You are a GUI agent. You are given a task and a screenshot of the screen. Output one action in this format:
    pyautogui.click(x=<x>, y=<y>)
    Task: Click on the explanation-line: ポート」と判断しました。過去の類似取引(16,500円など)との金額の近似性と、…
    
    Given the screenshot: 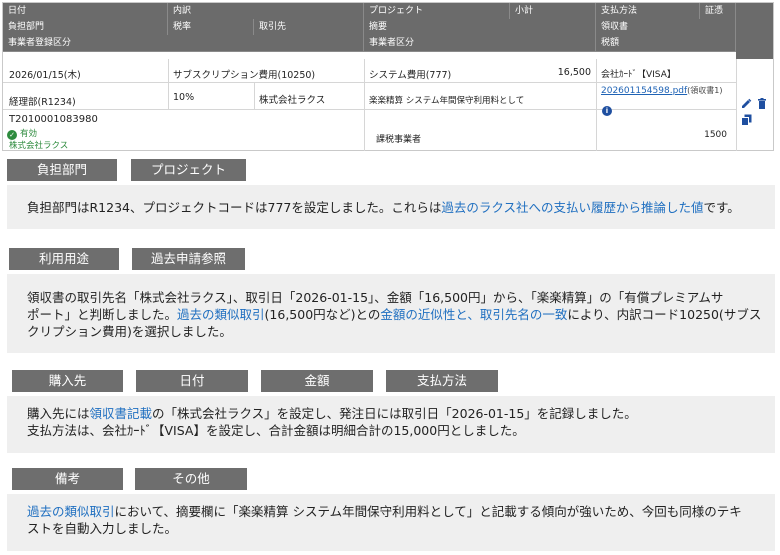 What is the action you would take?
    pyautogui.click(x=396, y=314)
    